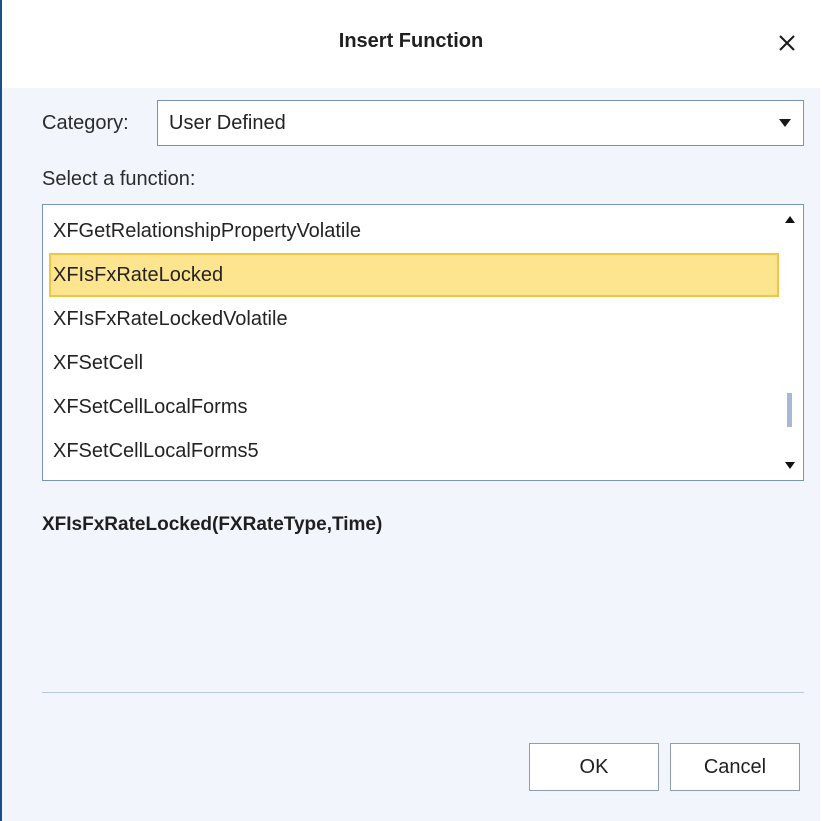 The width and height of the screenshot is (822, 821). Describe the element at coordinates (414, 363) in the screenshot. I see `function-list-item: XFSetCell` at that location.